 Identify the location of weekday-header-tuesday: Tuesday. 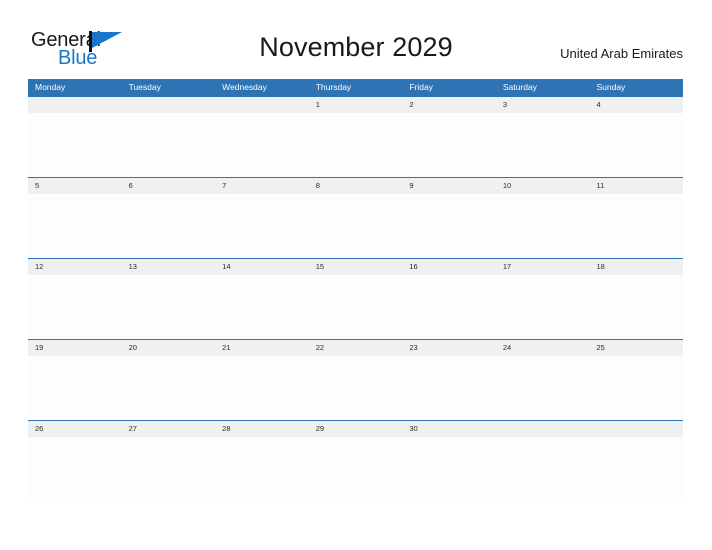
(144, 87).